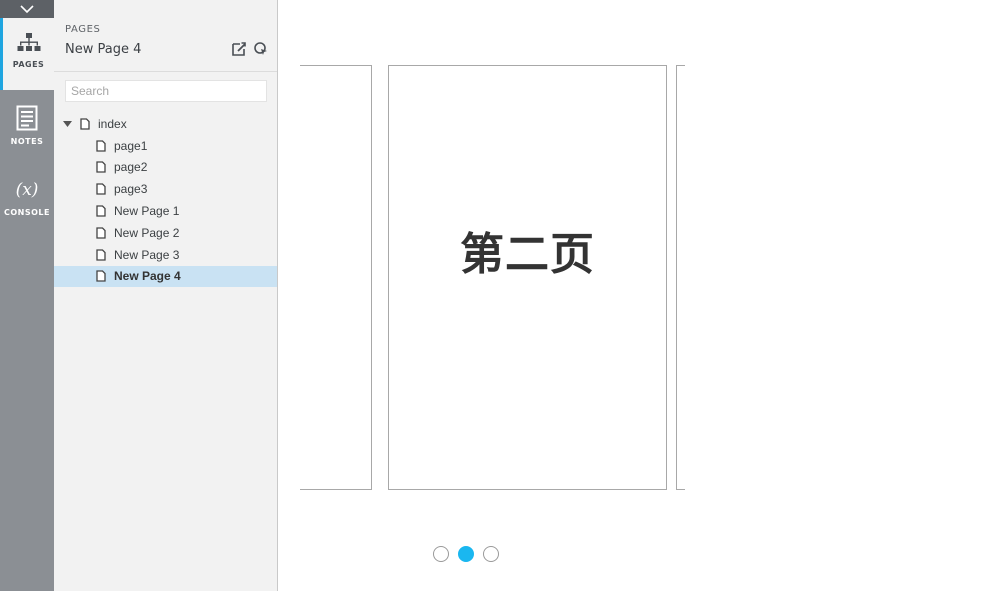  I want to click on svg-text: (x), so click(27, 190).